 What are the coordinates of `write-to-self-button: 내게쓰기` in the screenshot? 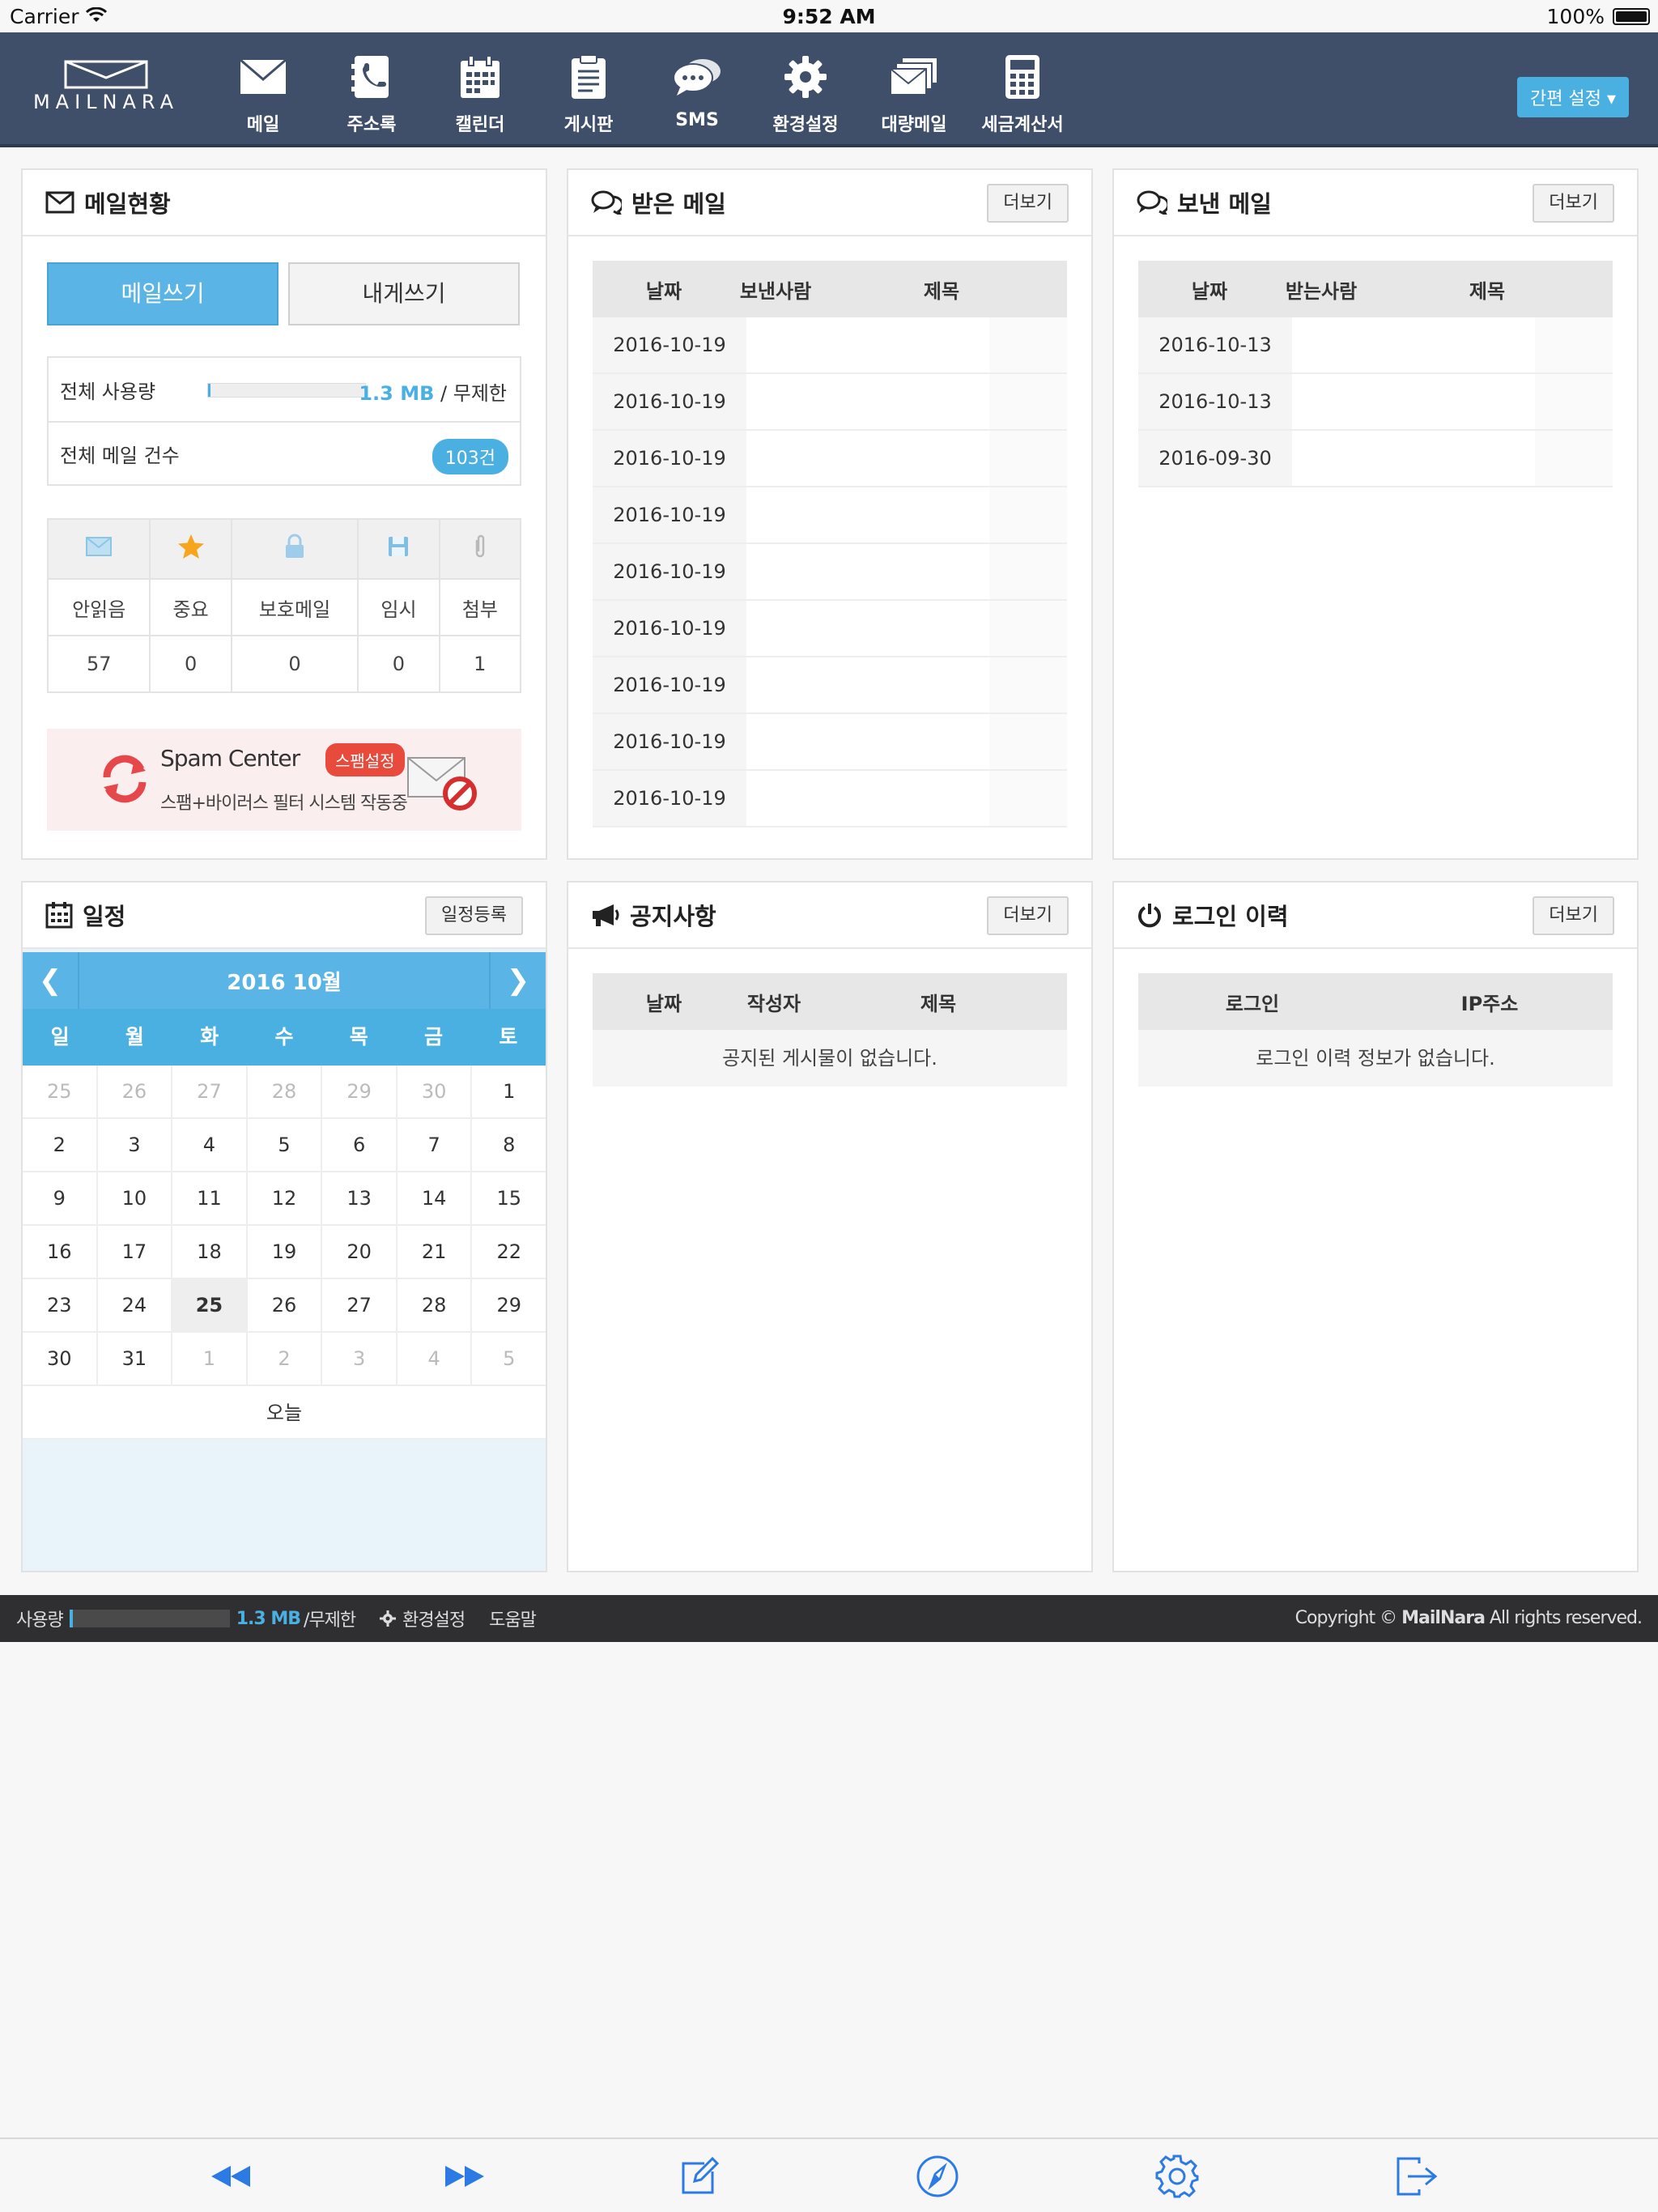 It's located at (404, 293).